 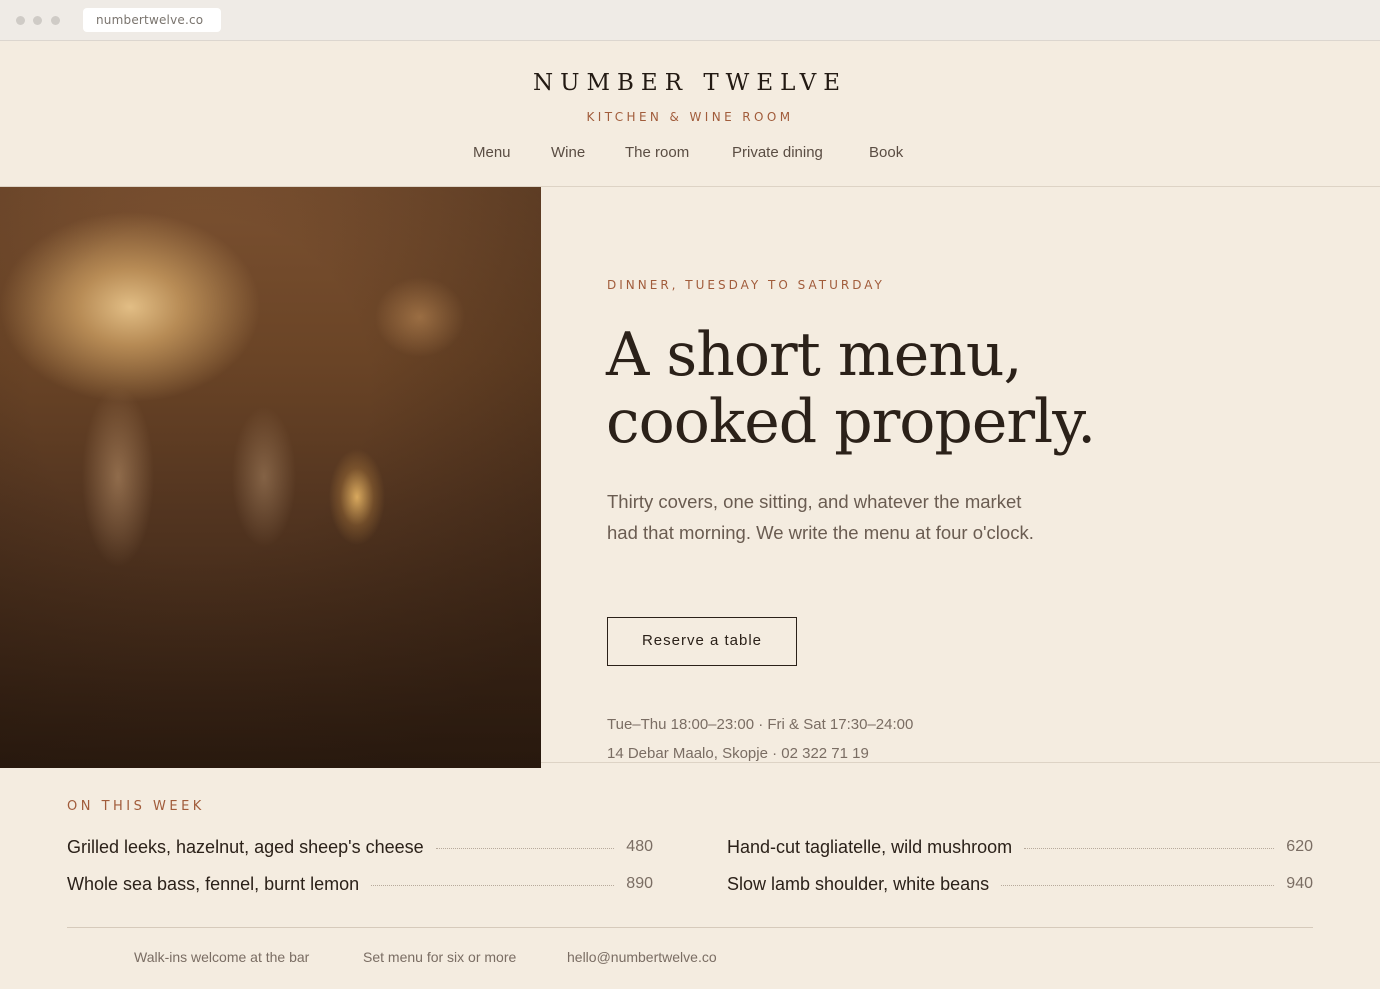 I want to click on menu-item-name: Whole sea bass, fennel, burnt lemon, so click(x=213, y=883).